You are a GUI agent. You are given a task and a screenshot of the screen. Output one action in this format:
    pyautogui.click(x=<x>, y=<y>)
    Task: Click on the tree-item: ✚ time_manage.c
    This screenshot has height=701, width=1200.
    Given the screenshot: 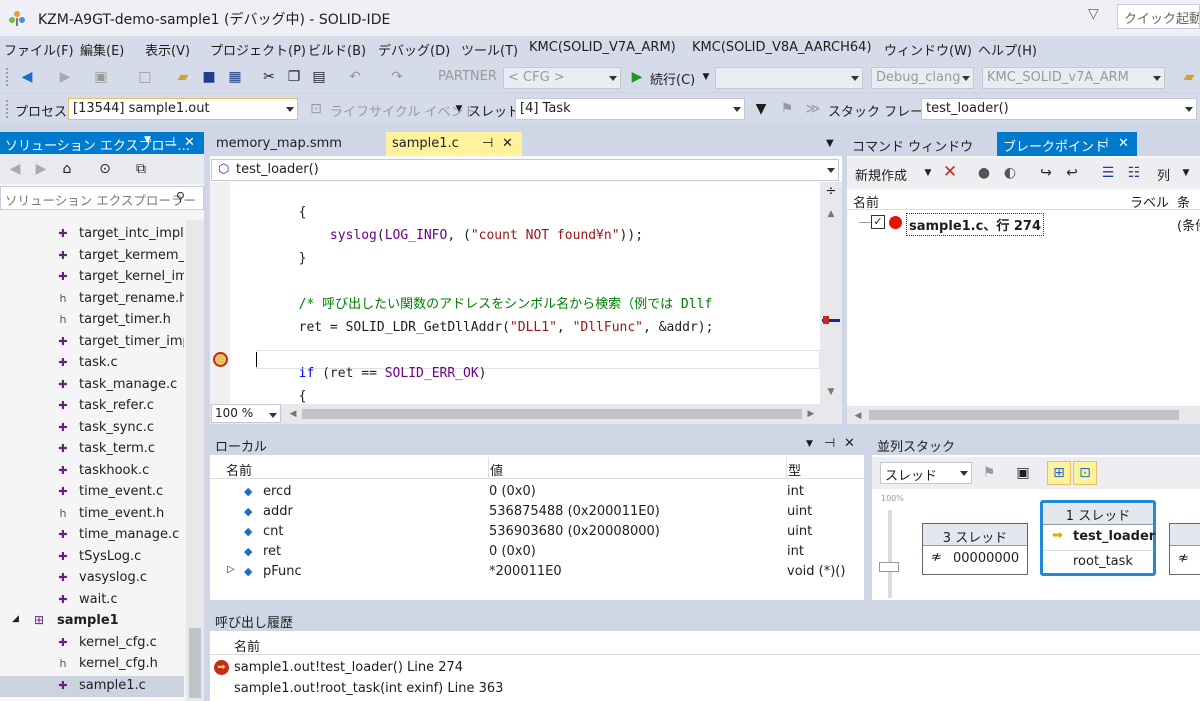 What is the action you would take?
    pyautogui.click(x=92, y=536)
    